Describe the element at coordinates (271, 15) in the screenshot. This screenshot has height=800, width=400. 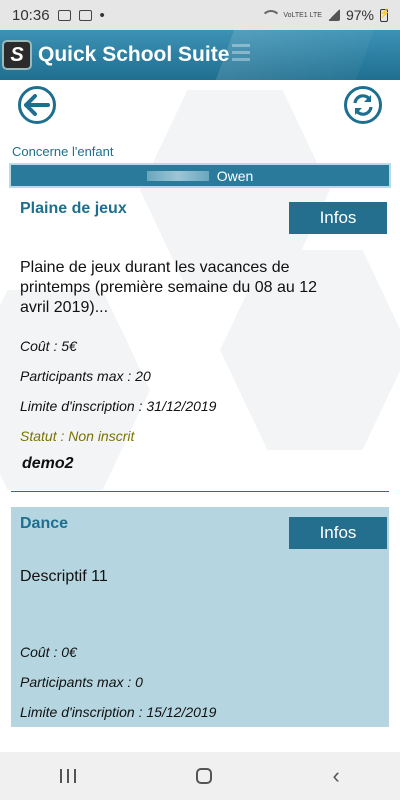
I see `wifi-icon` at that location.